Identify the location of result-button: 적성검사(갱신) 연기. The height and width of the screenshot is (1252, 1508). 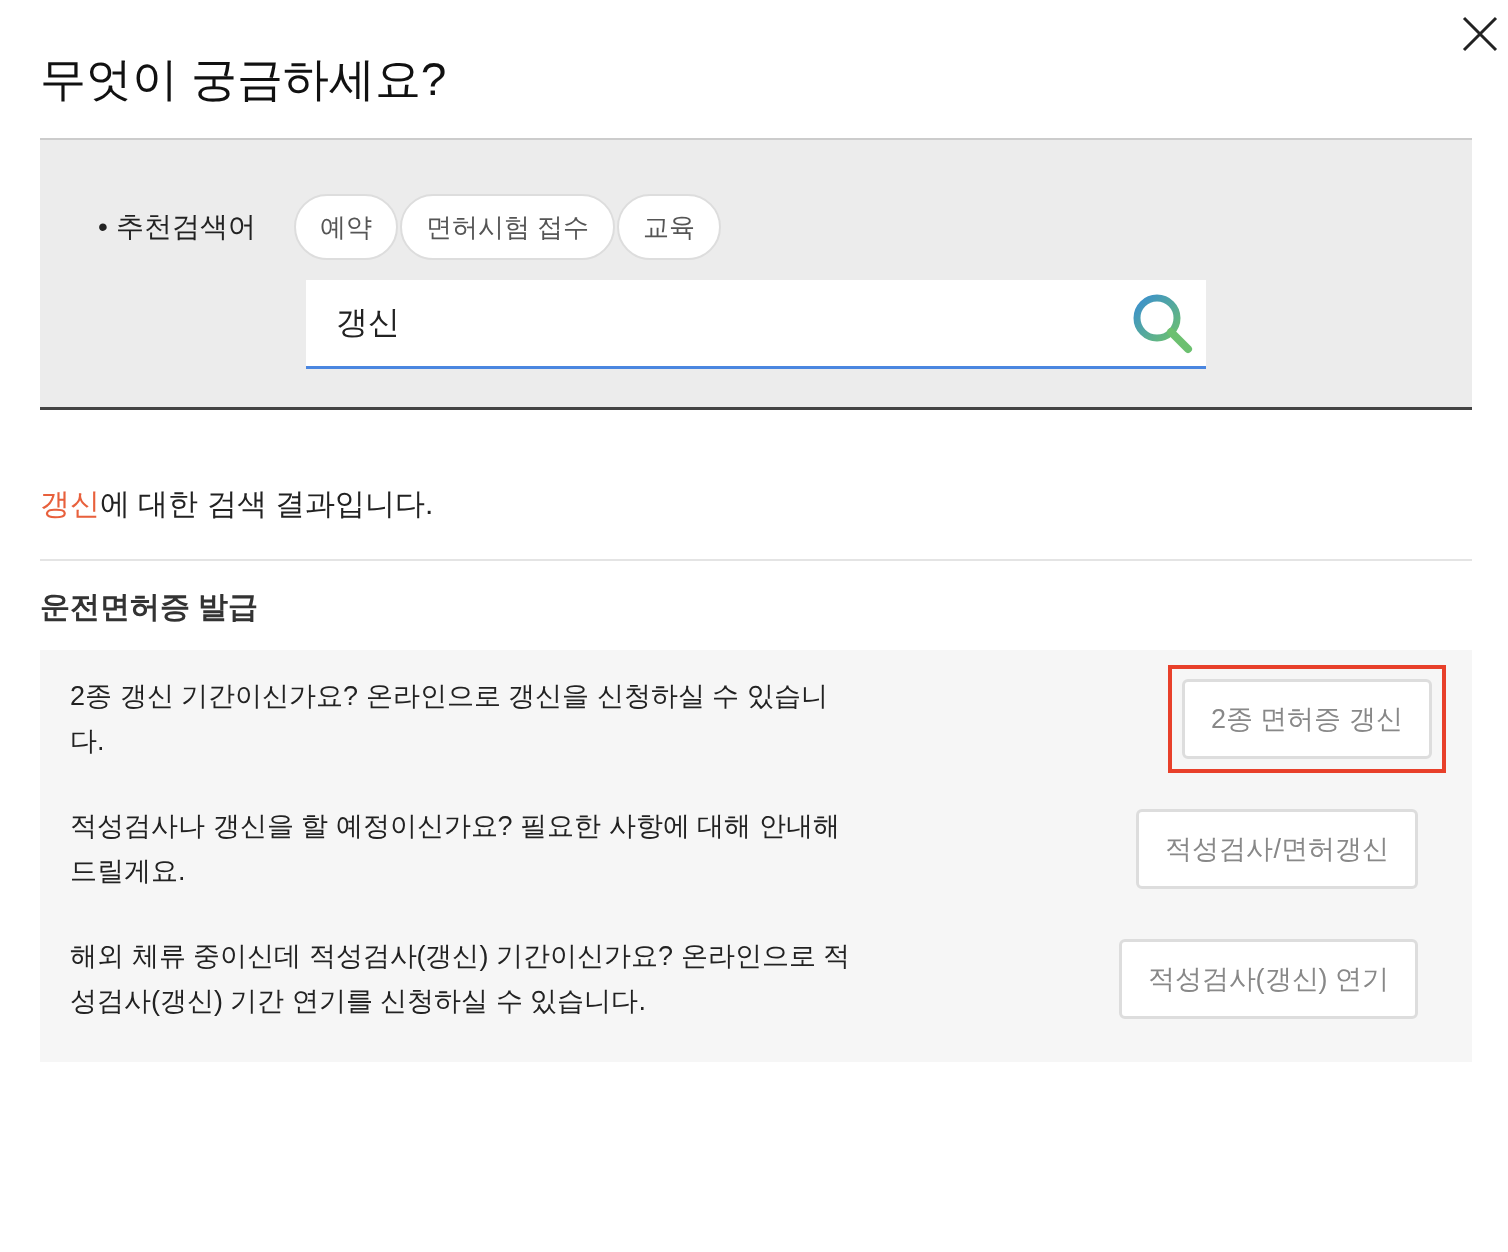
(1268, 979).